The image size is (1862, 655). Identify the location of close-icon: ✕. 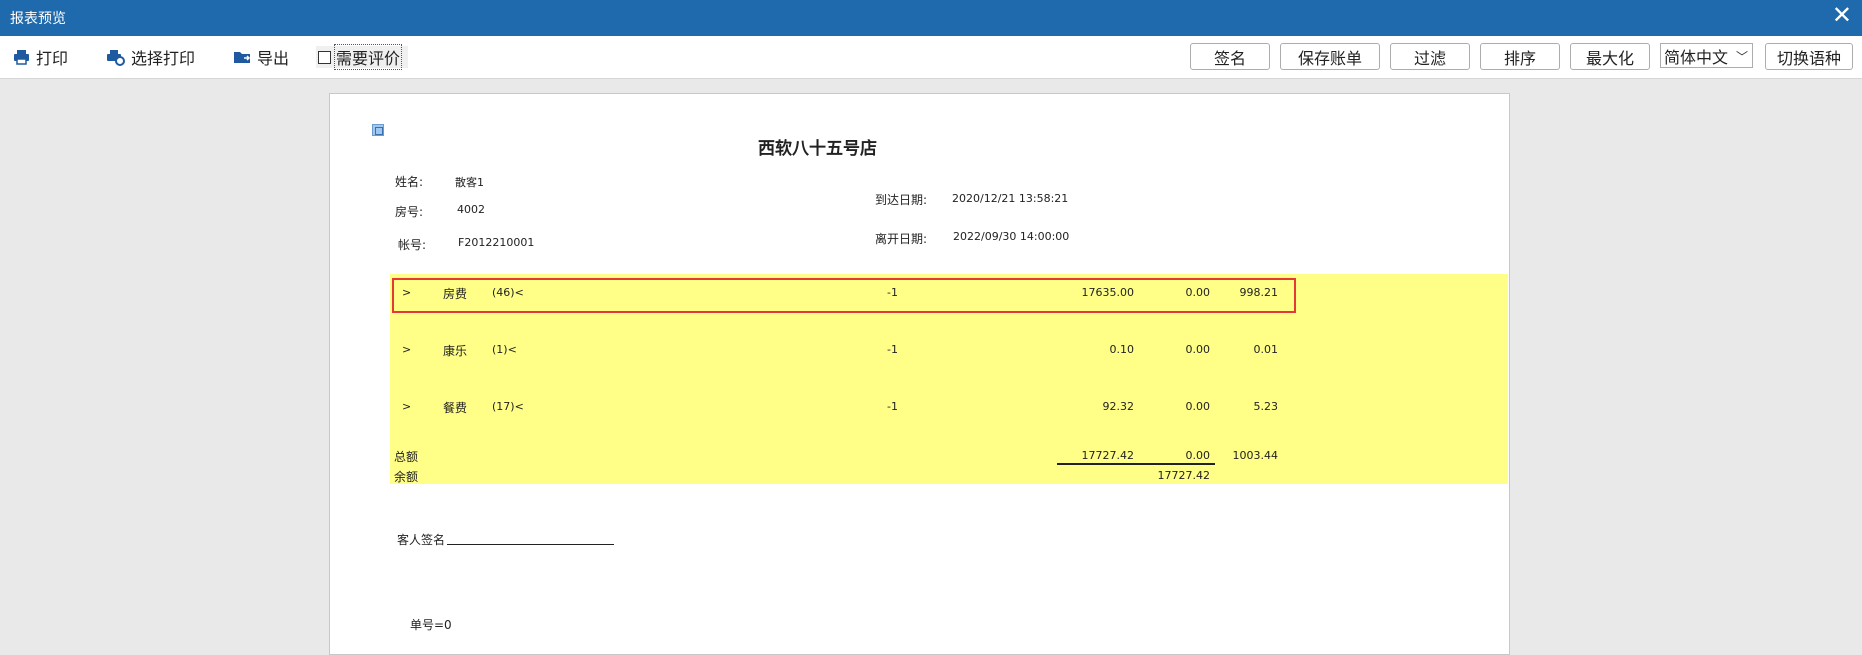
(1842, 15).